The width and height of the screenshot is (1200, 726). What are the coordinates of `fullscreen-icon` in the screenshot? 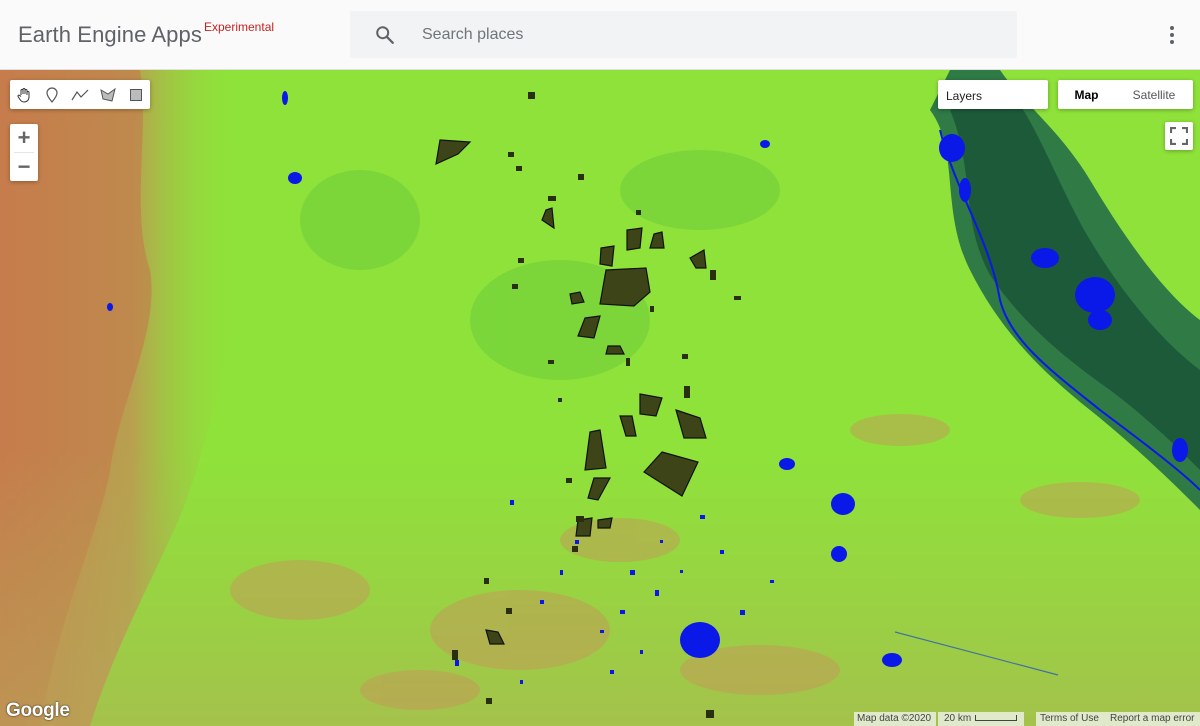 It's located at (1179, 136).